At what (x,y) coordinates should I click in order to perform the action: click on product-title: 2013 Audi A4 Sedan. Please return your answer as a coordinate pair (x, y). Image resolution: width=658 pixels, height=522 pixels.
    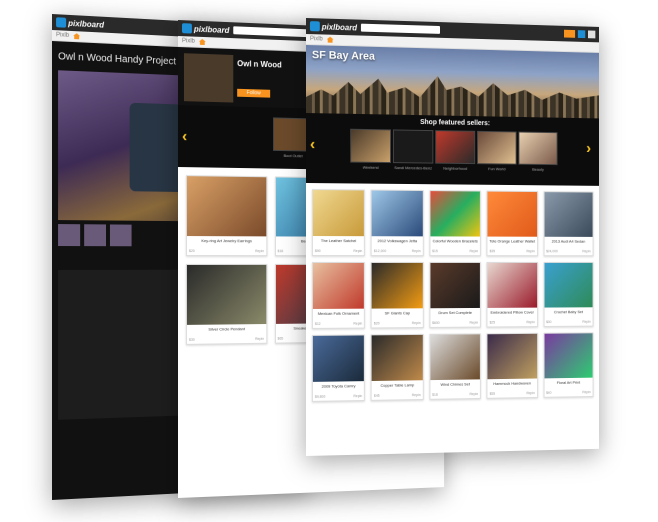
    Looking at the image, I should click on (568, 241).